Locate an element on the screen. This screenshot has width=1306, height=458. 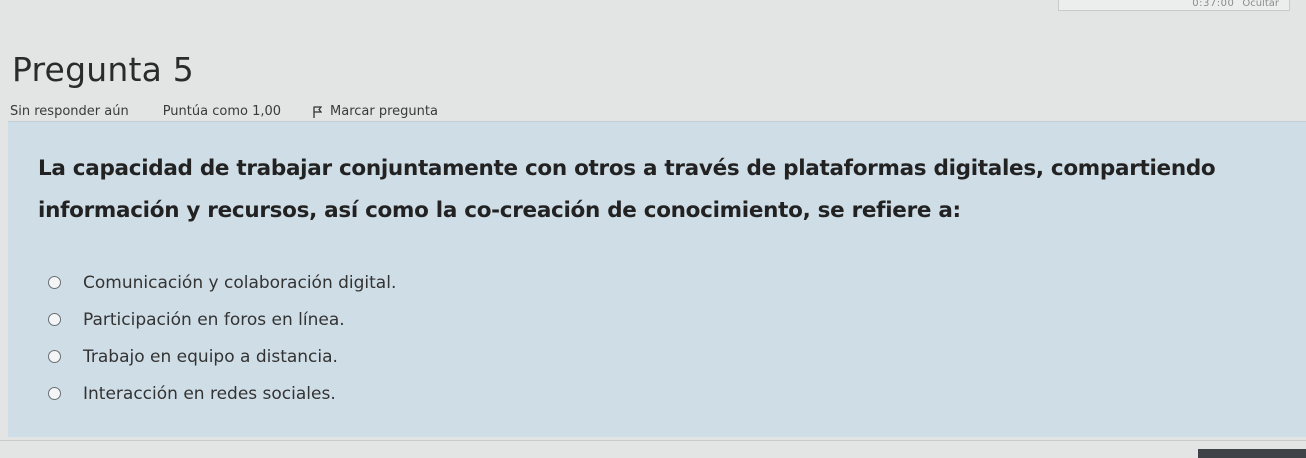
answer-option: Participación en foros en línea. is located at coordinates (222, 319).